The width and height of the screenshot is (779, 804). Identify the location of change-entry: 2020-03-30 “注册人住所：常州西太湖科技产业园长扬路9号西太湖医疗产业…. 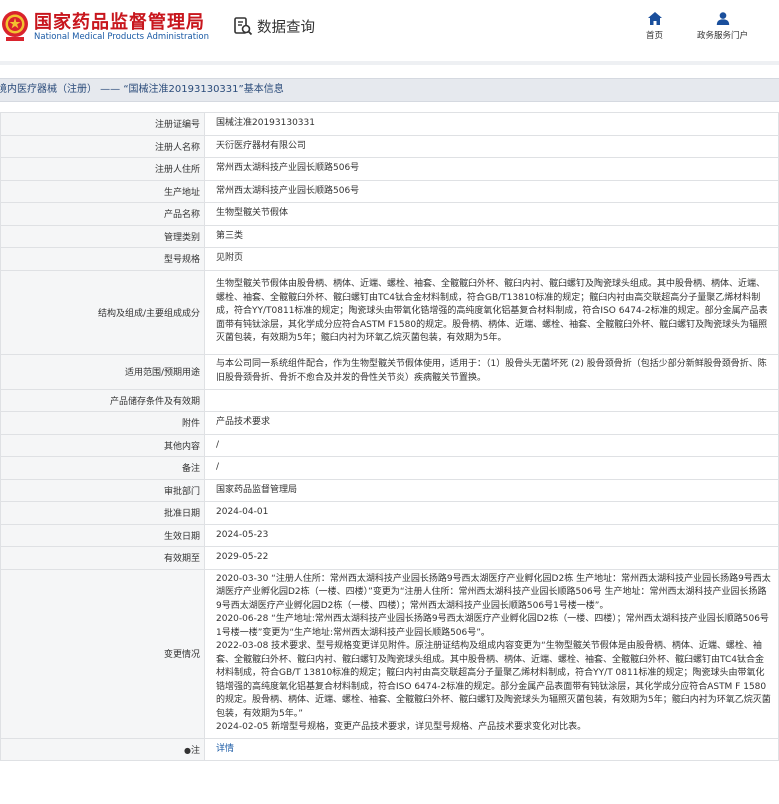
(493, 592).